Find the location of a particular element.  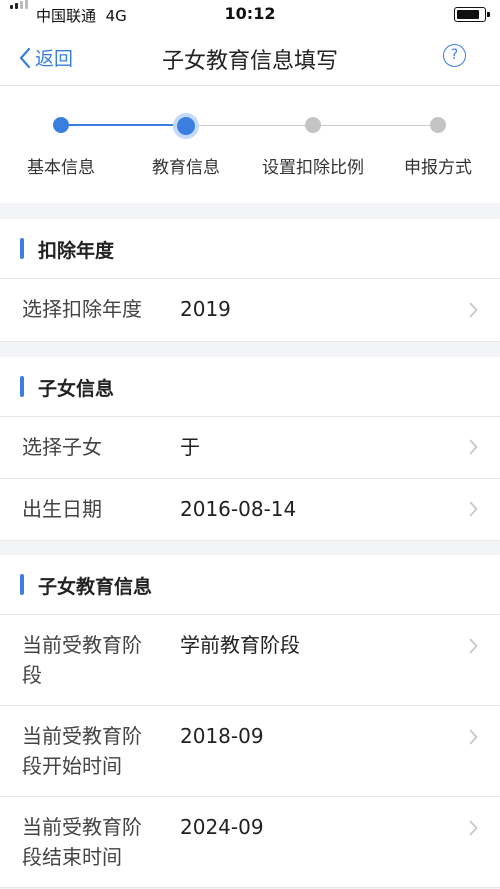

status-bar: 中国联通 4G 10:12 is located at coordinates (250, 15).